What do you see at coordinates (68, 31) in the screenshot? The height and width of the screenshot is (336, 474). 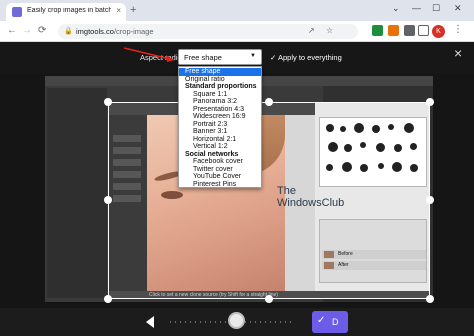 I see `lock-icon: 🔒` at bounding box center [68, 31].